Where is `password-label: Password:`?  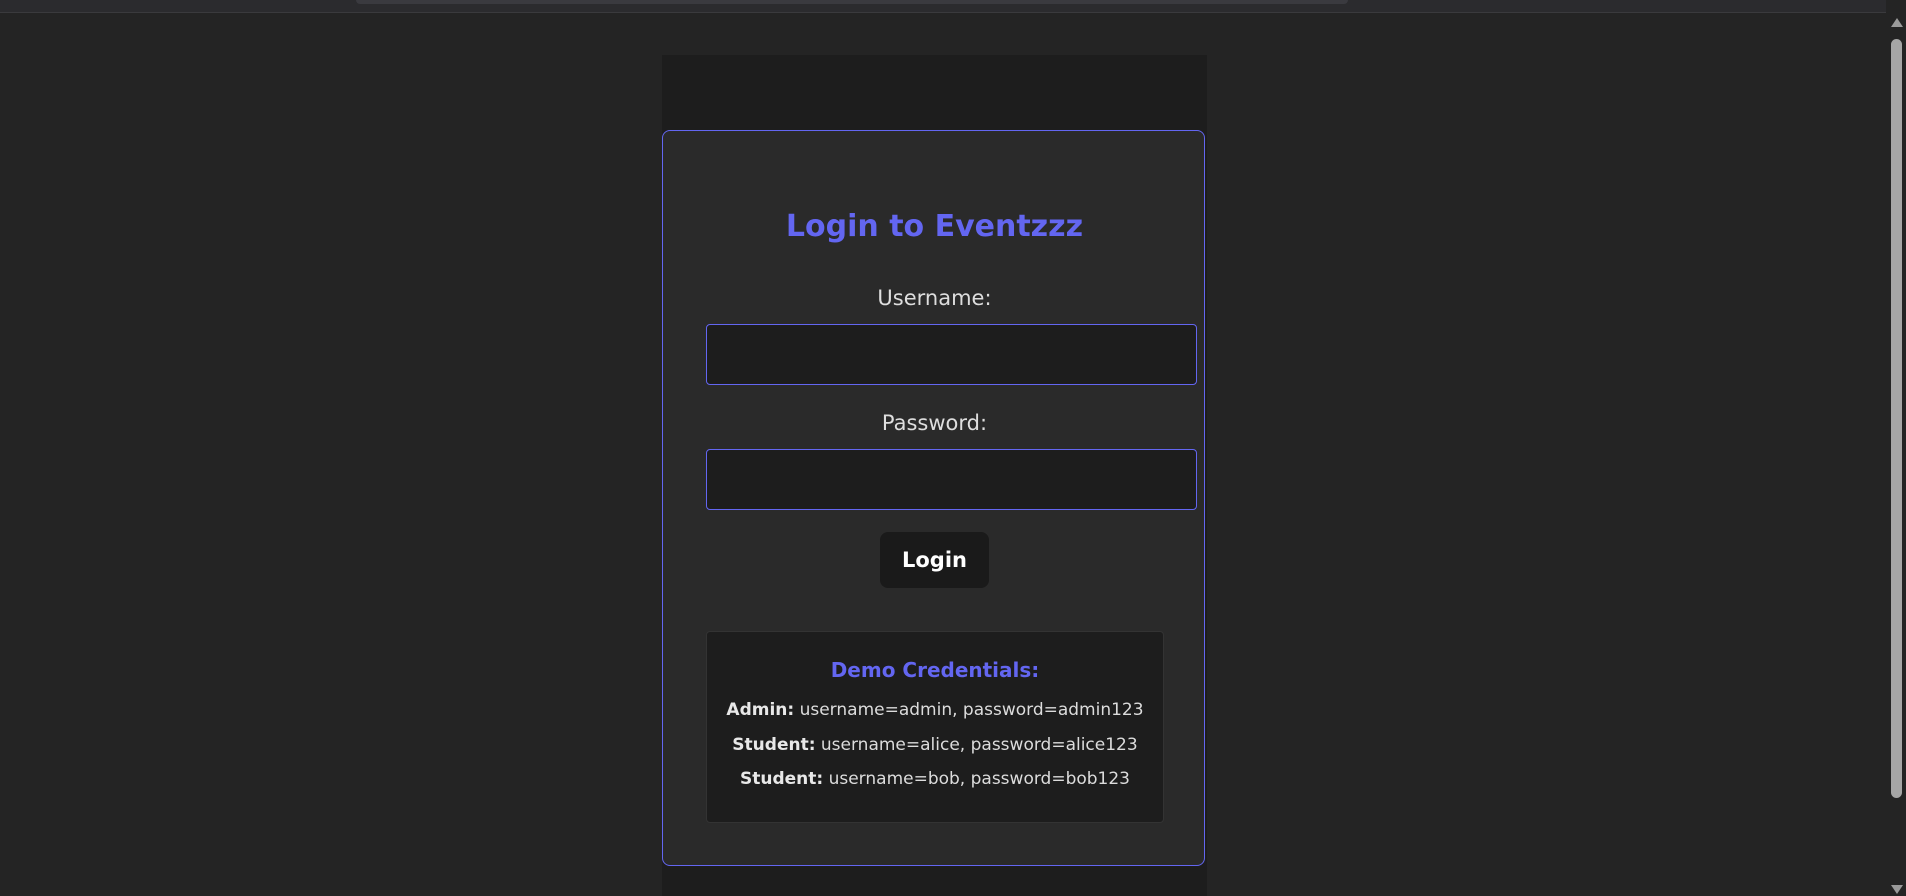
password-label: Password: is located at coordinates (934, 423).